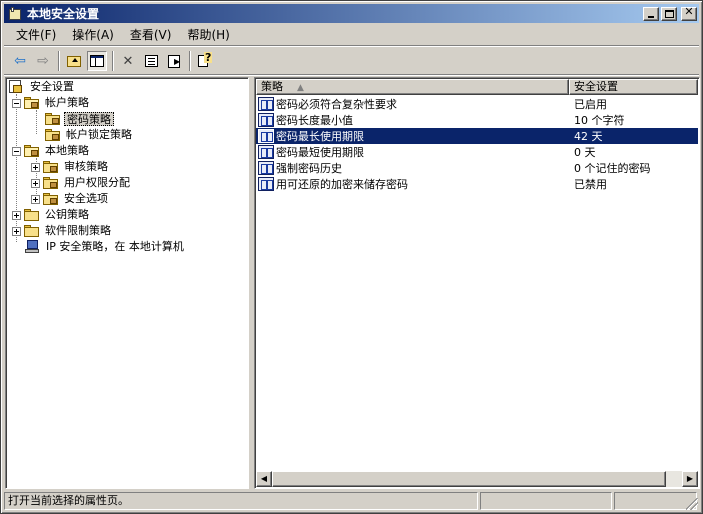 The height and width of the screenshot is (514, 703). Describe the element at coordinates (351, 501) in the screenshot. I see `status-bar: 打开当前选择的属性页。` at that location.